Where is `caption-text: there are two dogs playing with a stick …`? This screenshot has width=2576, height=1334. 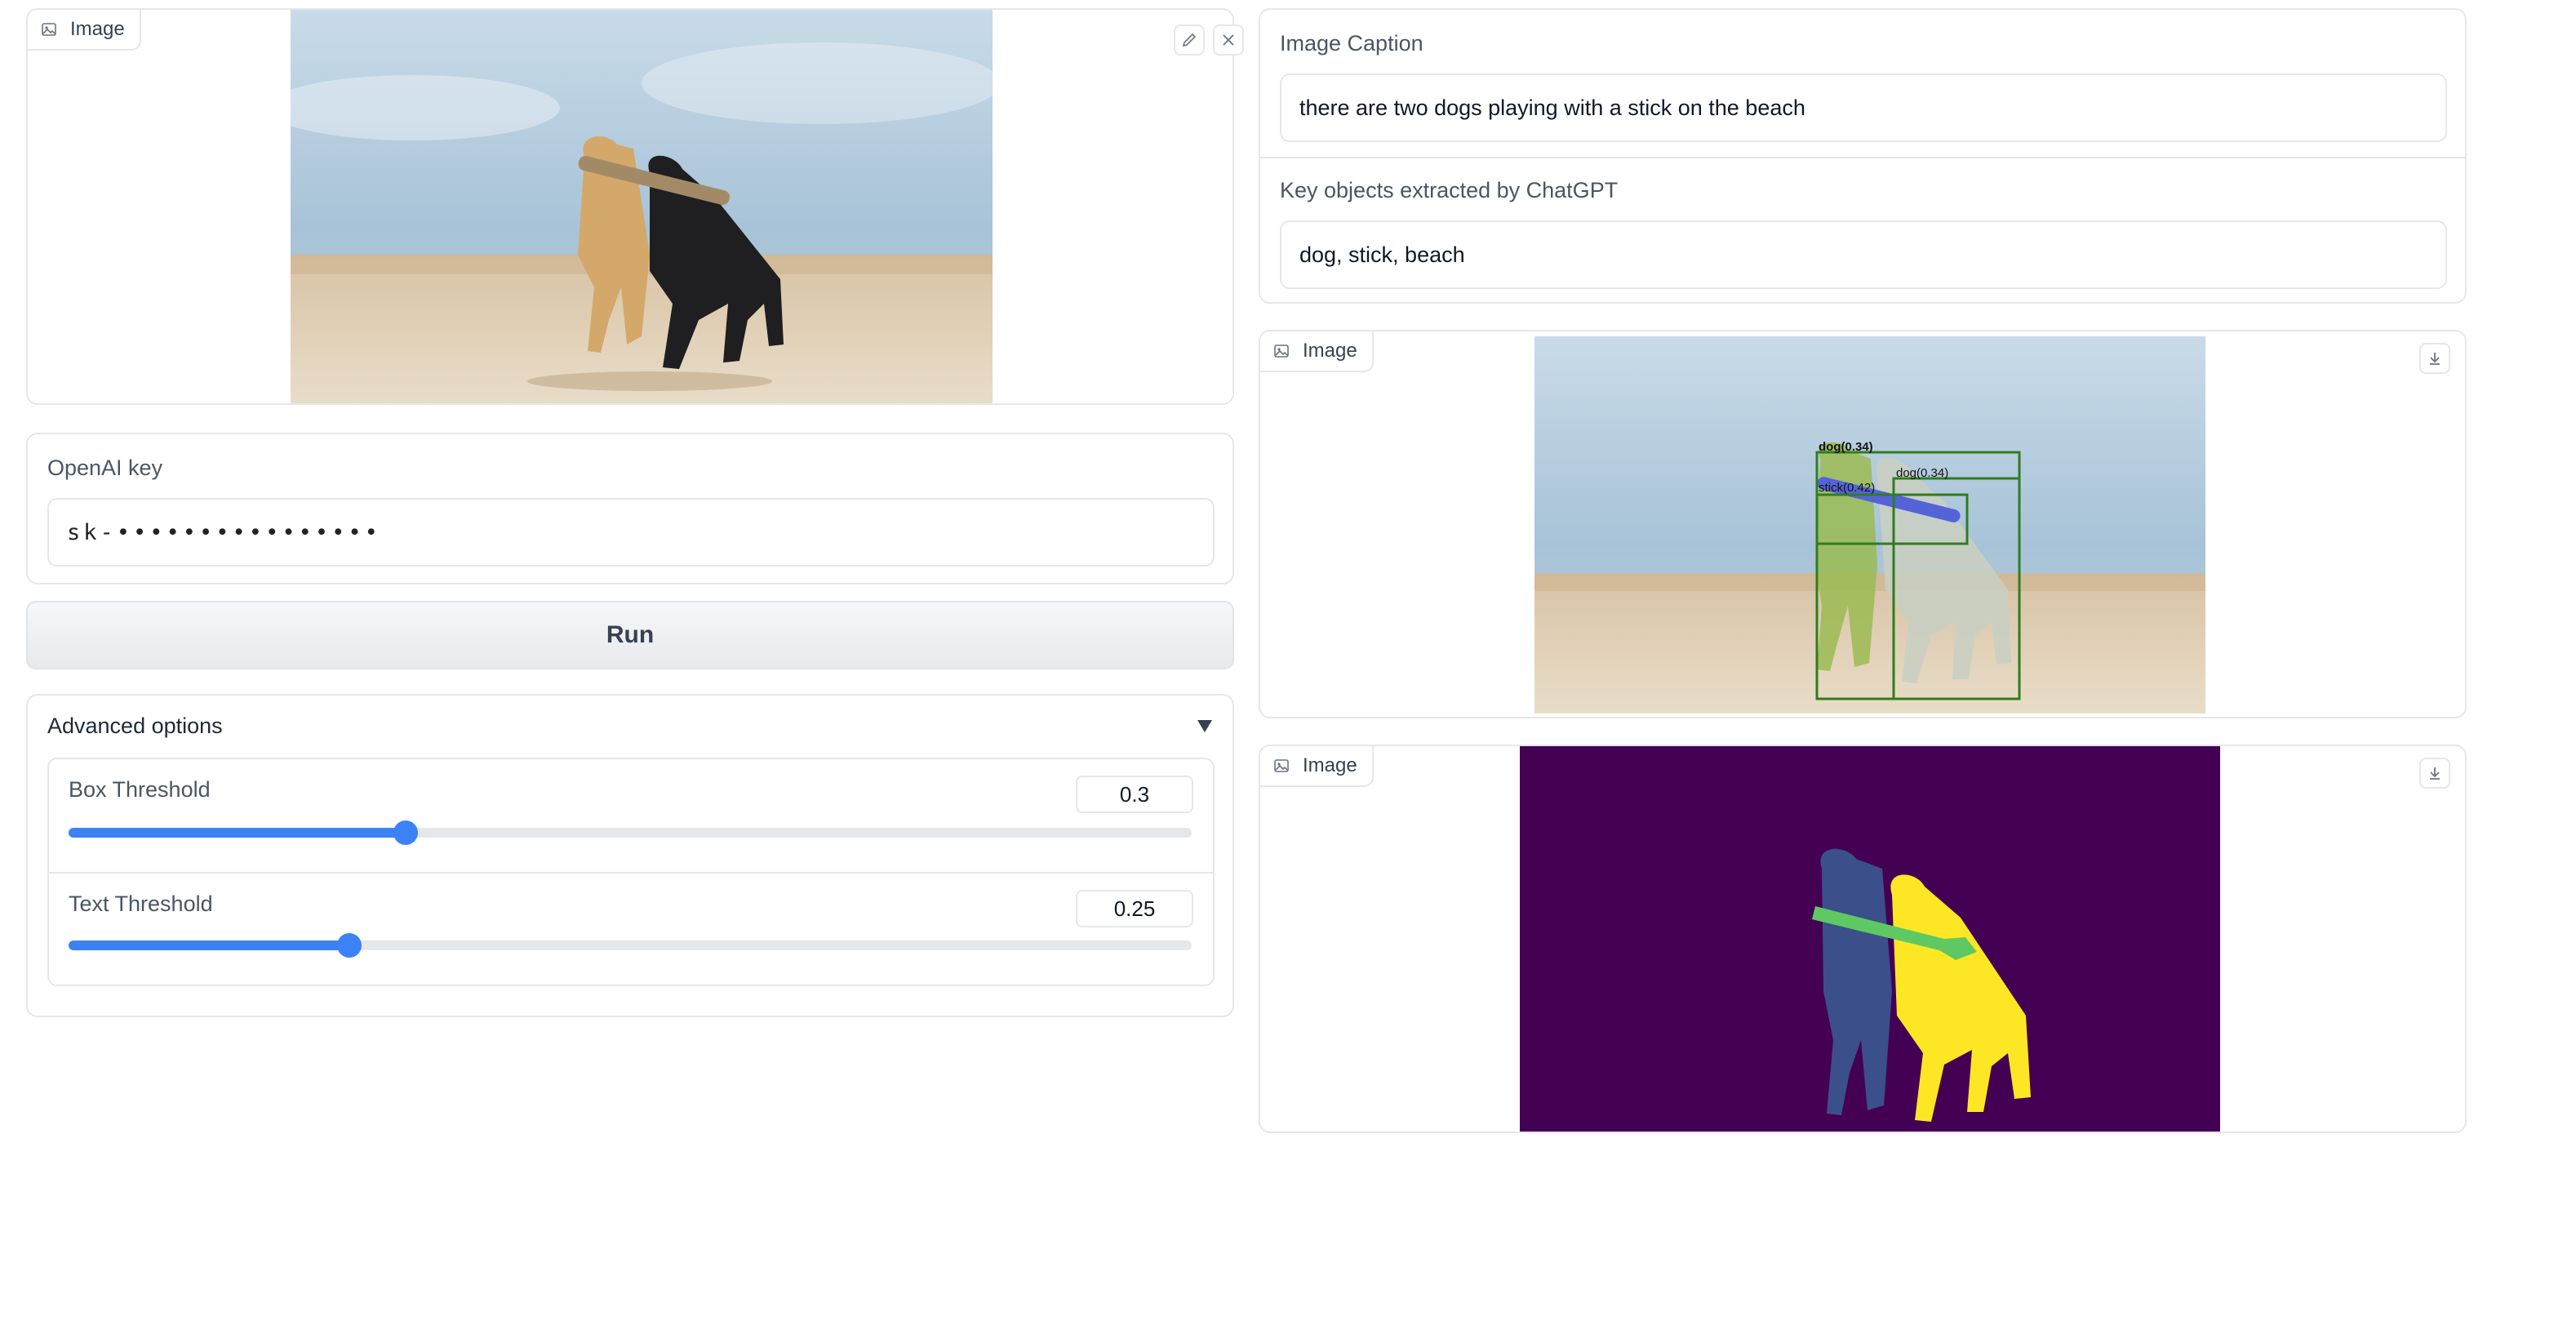 caption-text: there are two dogs playing with a stick … is located at coordinates (1552, 107).